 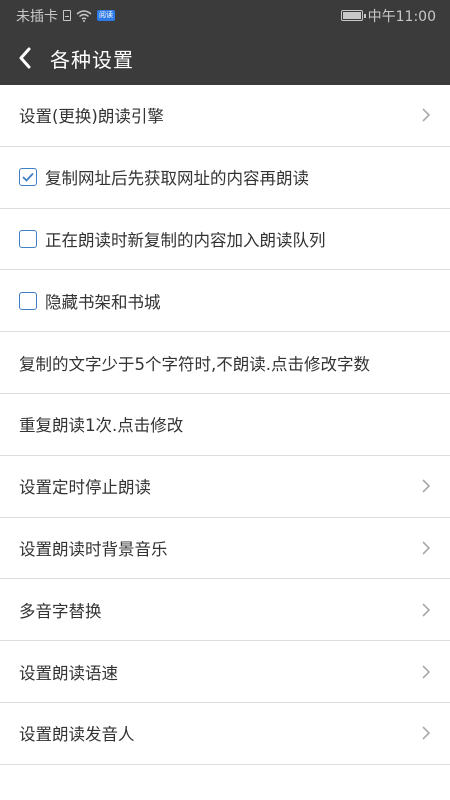 I want to click on setting-label: 多音字替换, so click(x=60, y=611).